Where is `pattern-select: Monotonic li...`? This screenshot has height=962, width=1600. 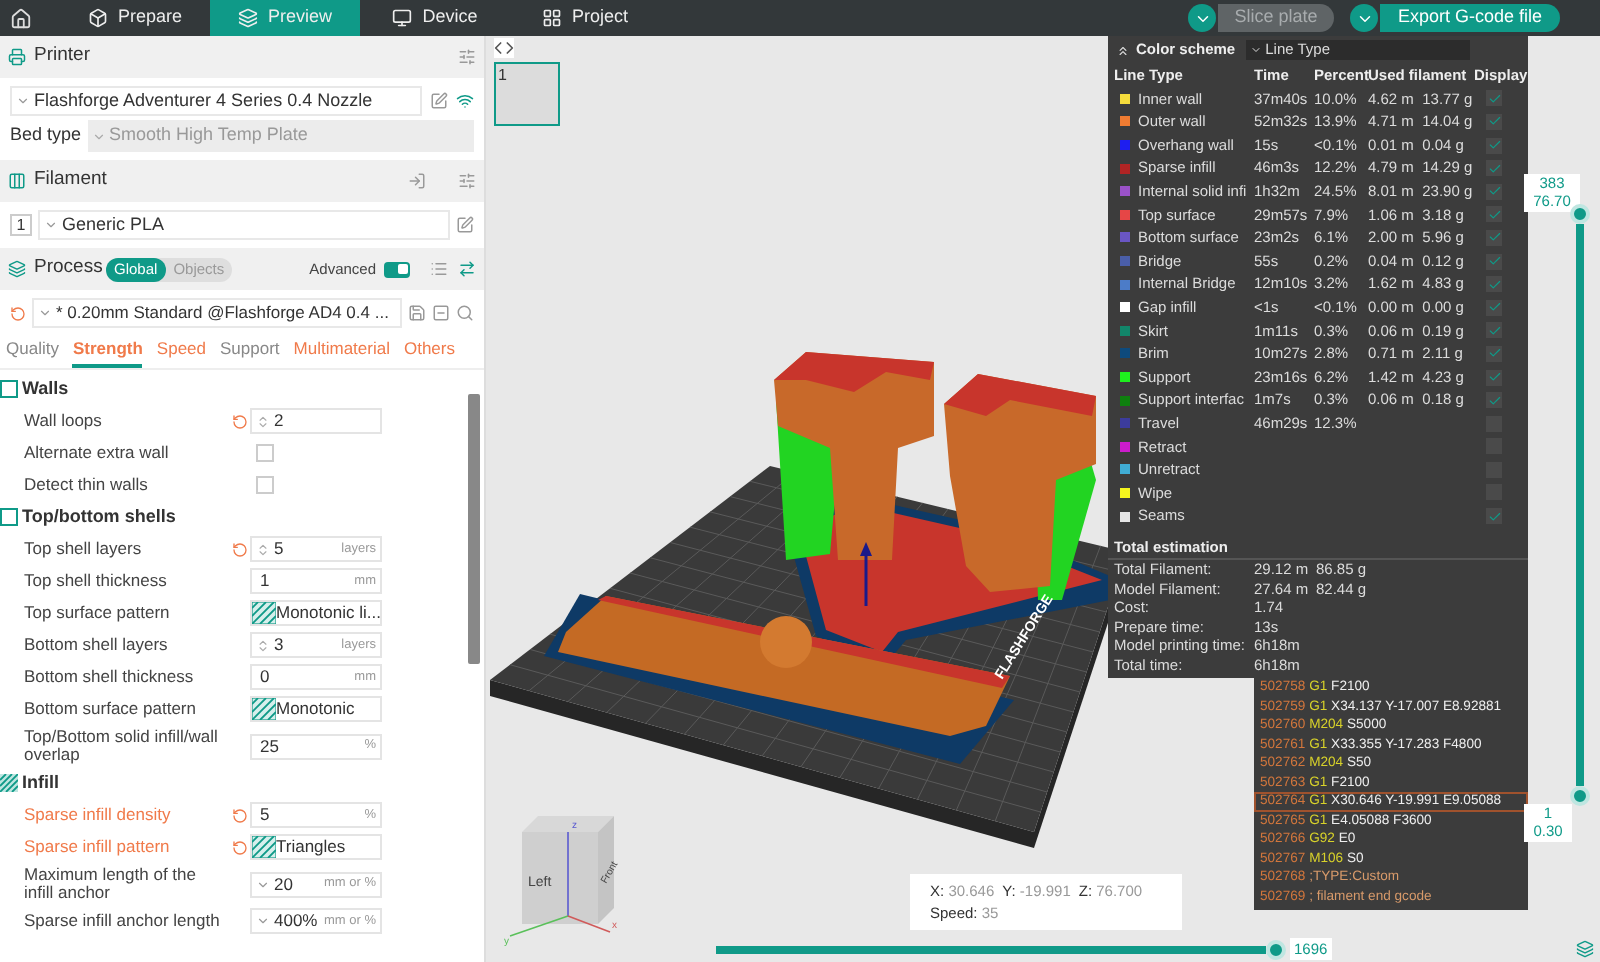 pattern-select: Monotonic li... is located at coordinates (316, 613).